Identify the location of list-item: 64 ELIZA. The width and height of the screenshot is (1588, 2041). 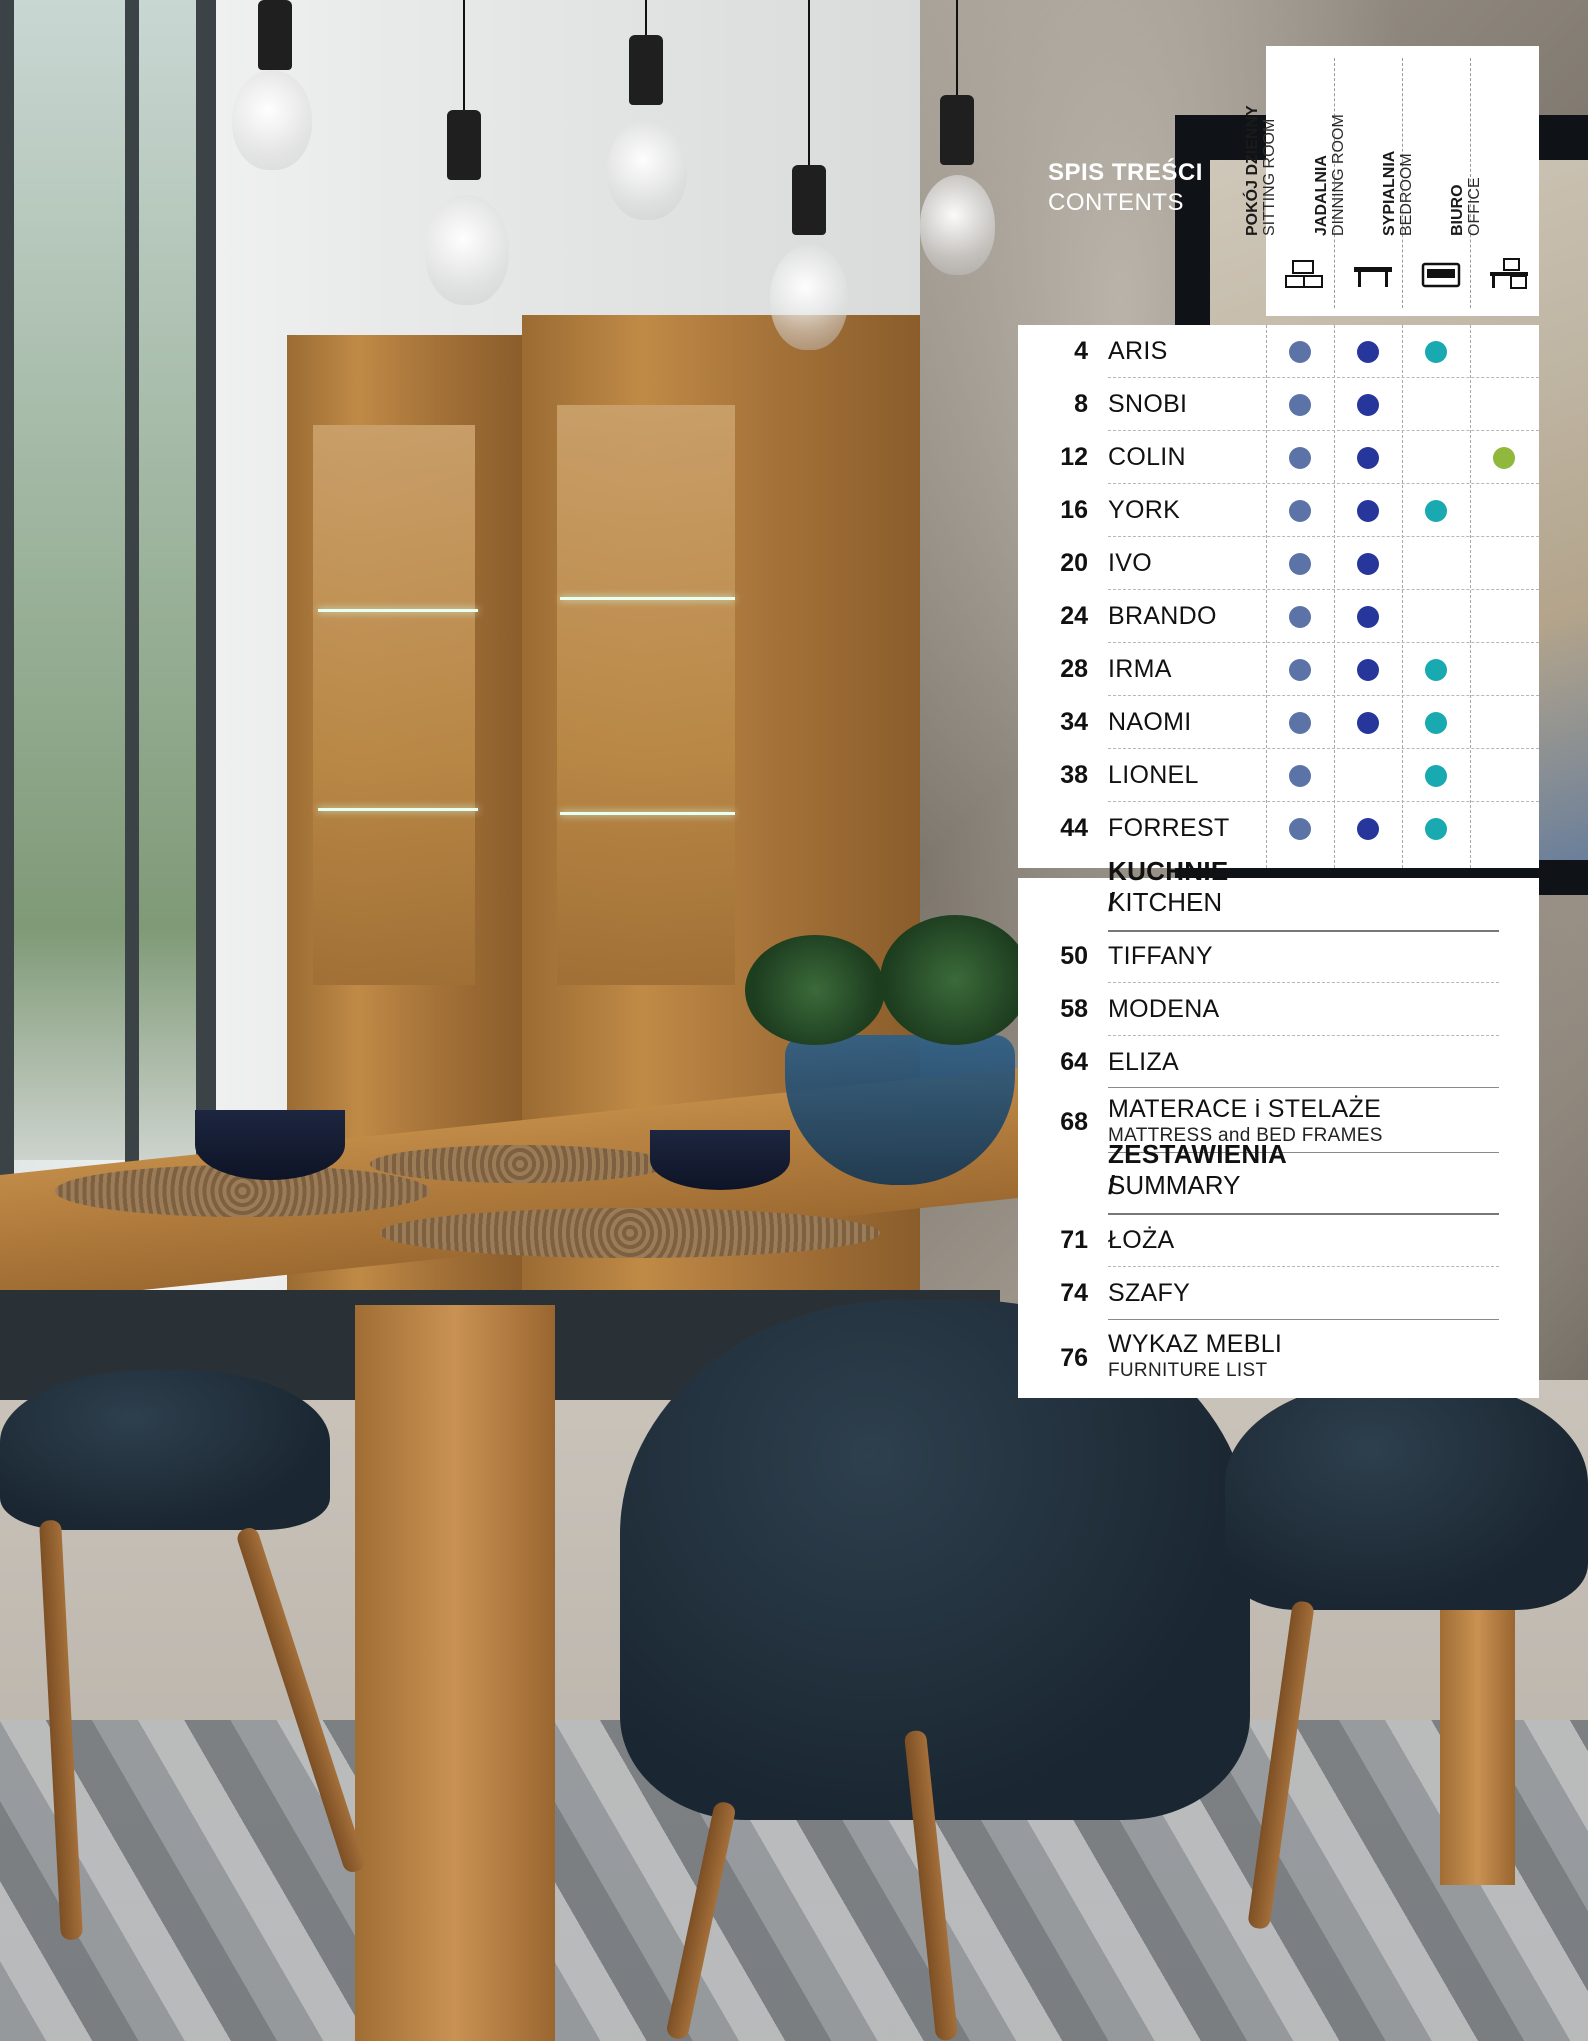
(1278, 1062).